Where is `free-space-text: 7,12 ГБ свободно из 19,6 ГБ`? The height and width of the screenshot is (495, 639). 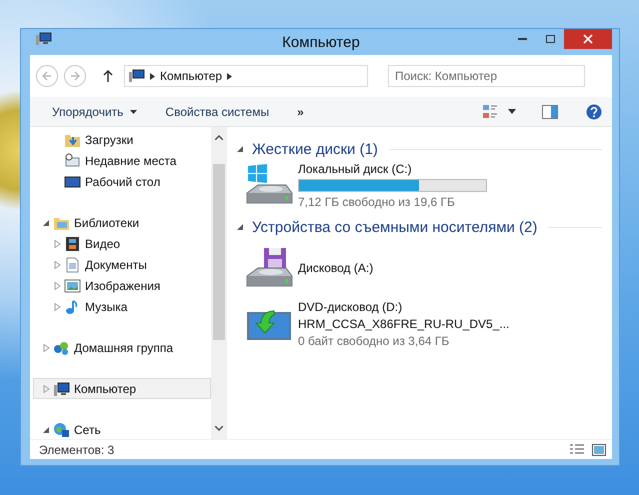 free-space-text: 7,12 ГБ свободно из 19,6 ГБ is located at coordinates (377, 201).